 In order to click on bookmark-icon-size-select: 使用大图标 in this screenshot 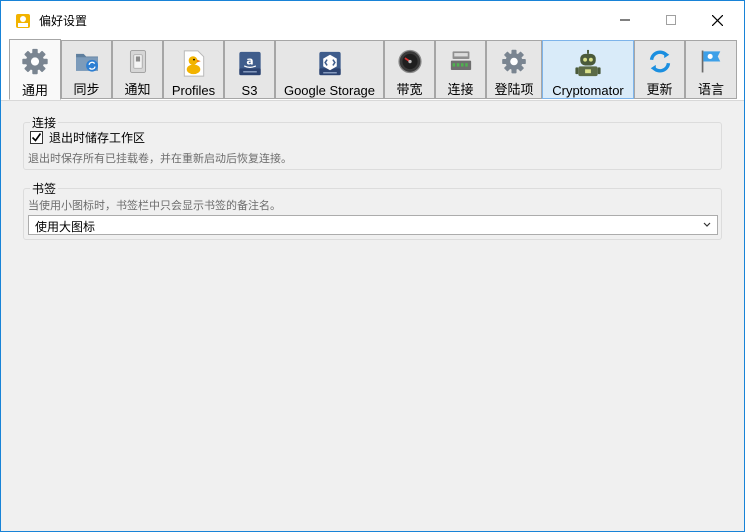, I will do `click(373, 225)`.